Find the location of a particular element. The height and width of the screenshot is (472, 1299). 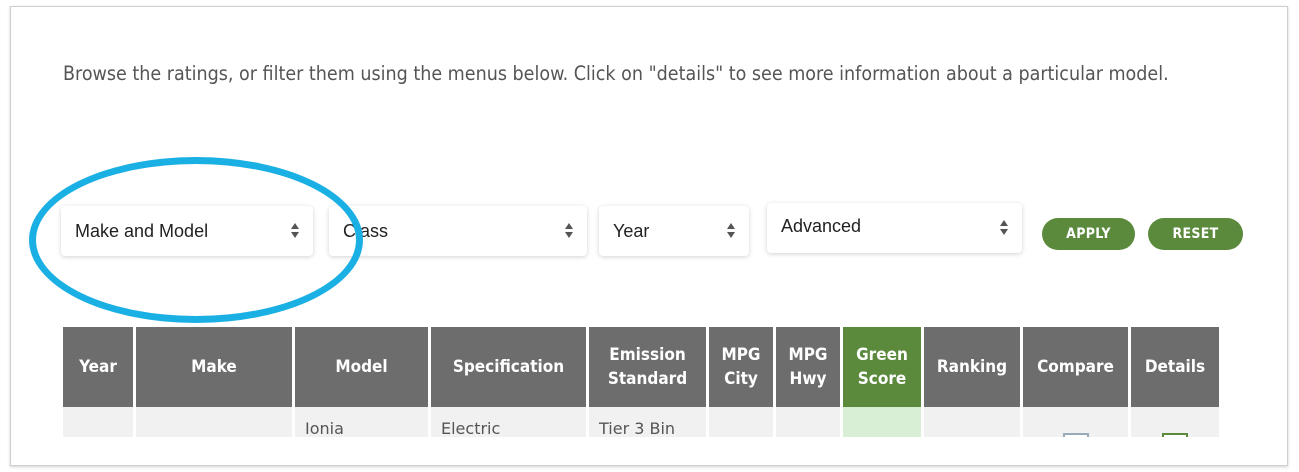

class-select: Class is located at coordinates (458, 231).